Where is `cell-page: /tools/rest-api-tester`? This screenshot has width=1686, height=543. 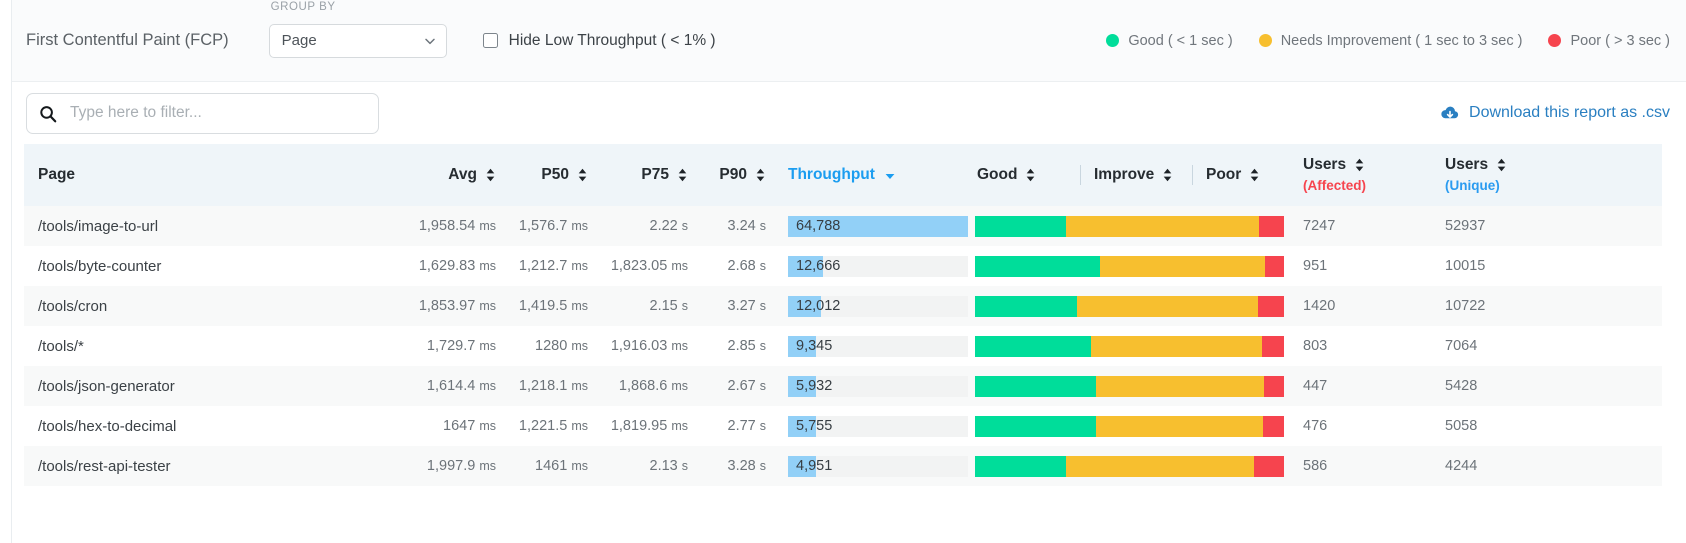
cell-page: /tools/rest-api-tester is located at coordinates (104, 466).